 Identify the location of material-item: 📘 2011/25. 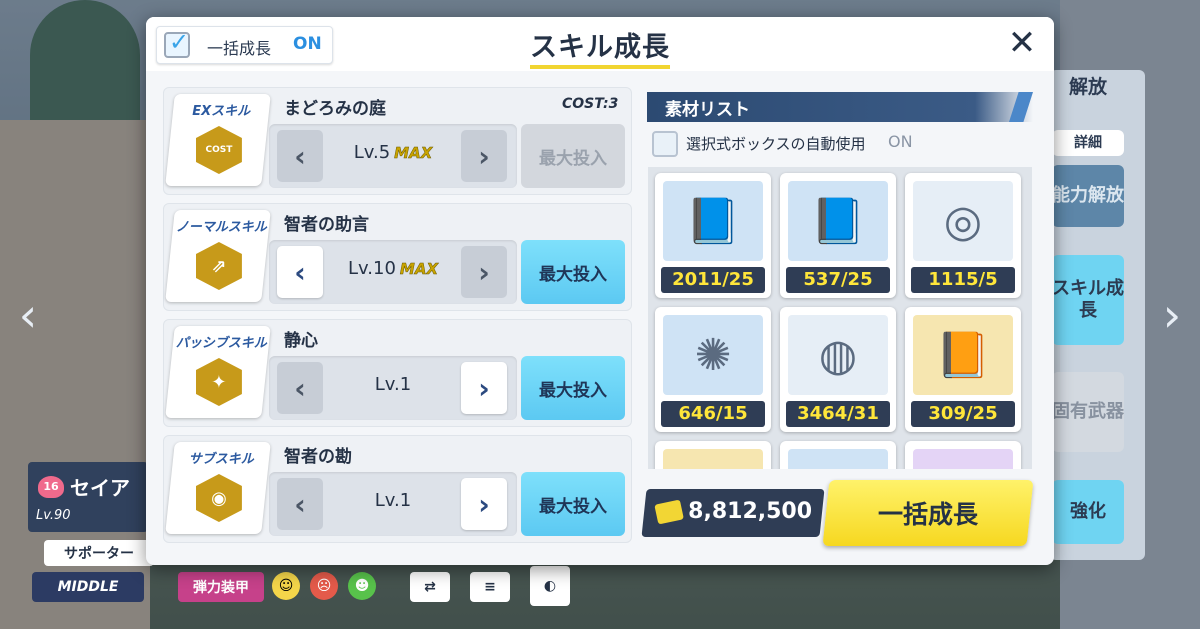
(713, 235).